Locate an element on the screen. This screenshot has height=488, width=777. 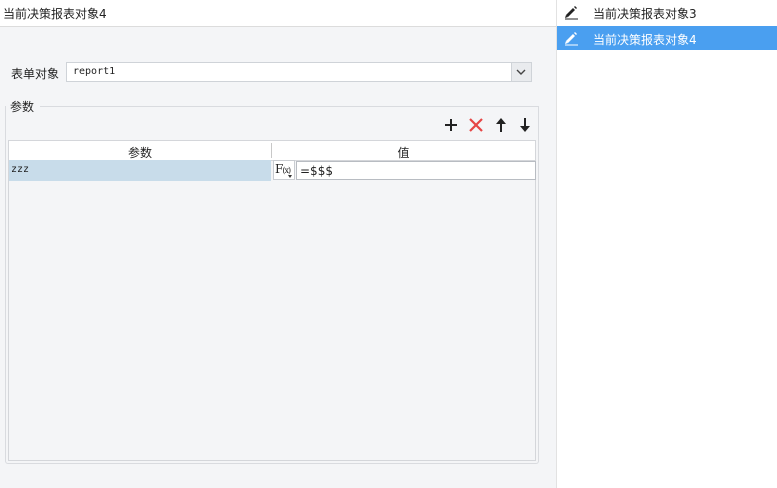
move-down-icon is located at coordinates (525, 125).